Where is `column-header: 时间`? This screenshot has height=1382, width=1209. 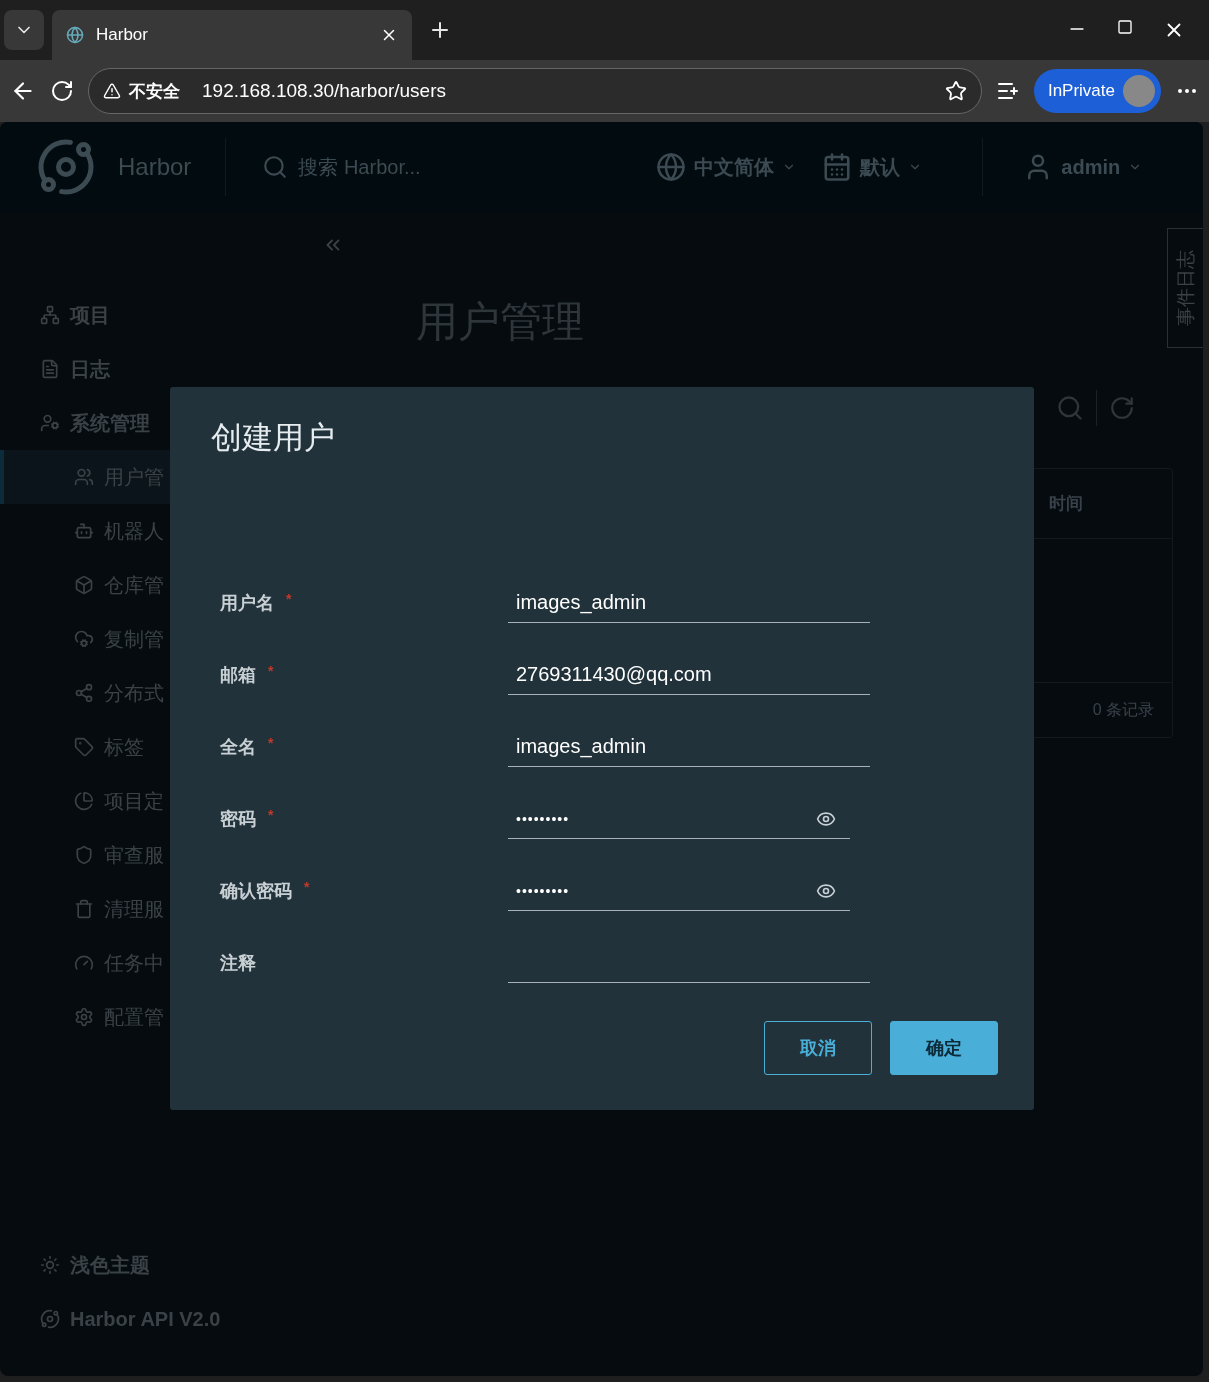 column-header: 时间 is located at coordinates (1066, 504).